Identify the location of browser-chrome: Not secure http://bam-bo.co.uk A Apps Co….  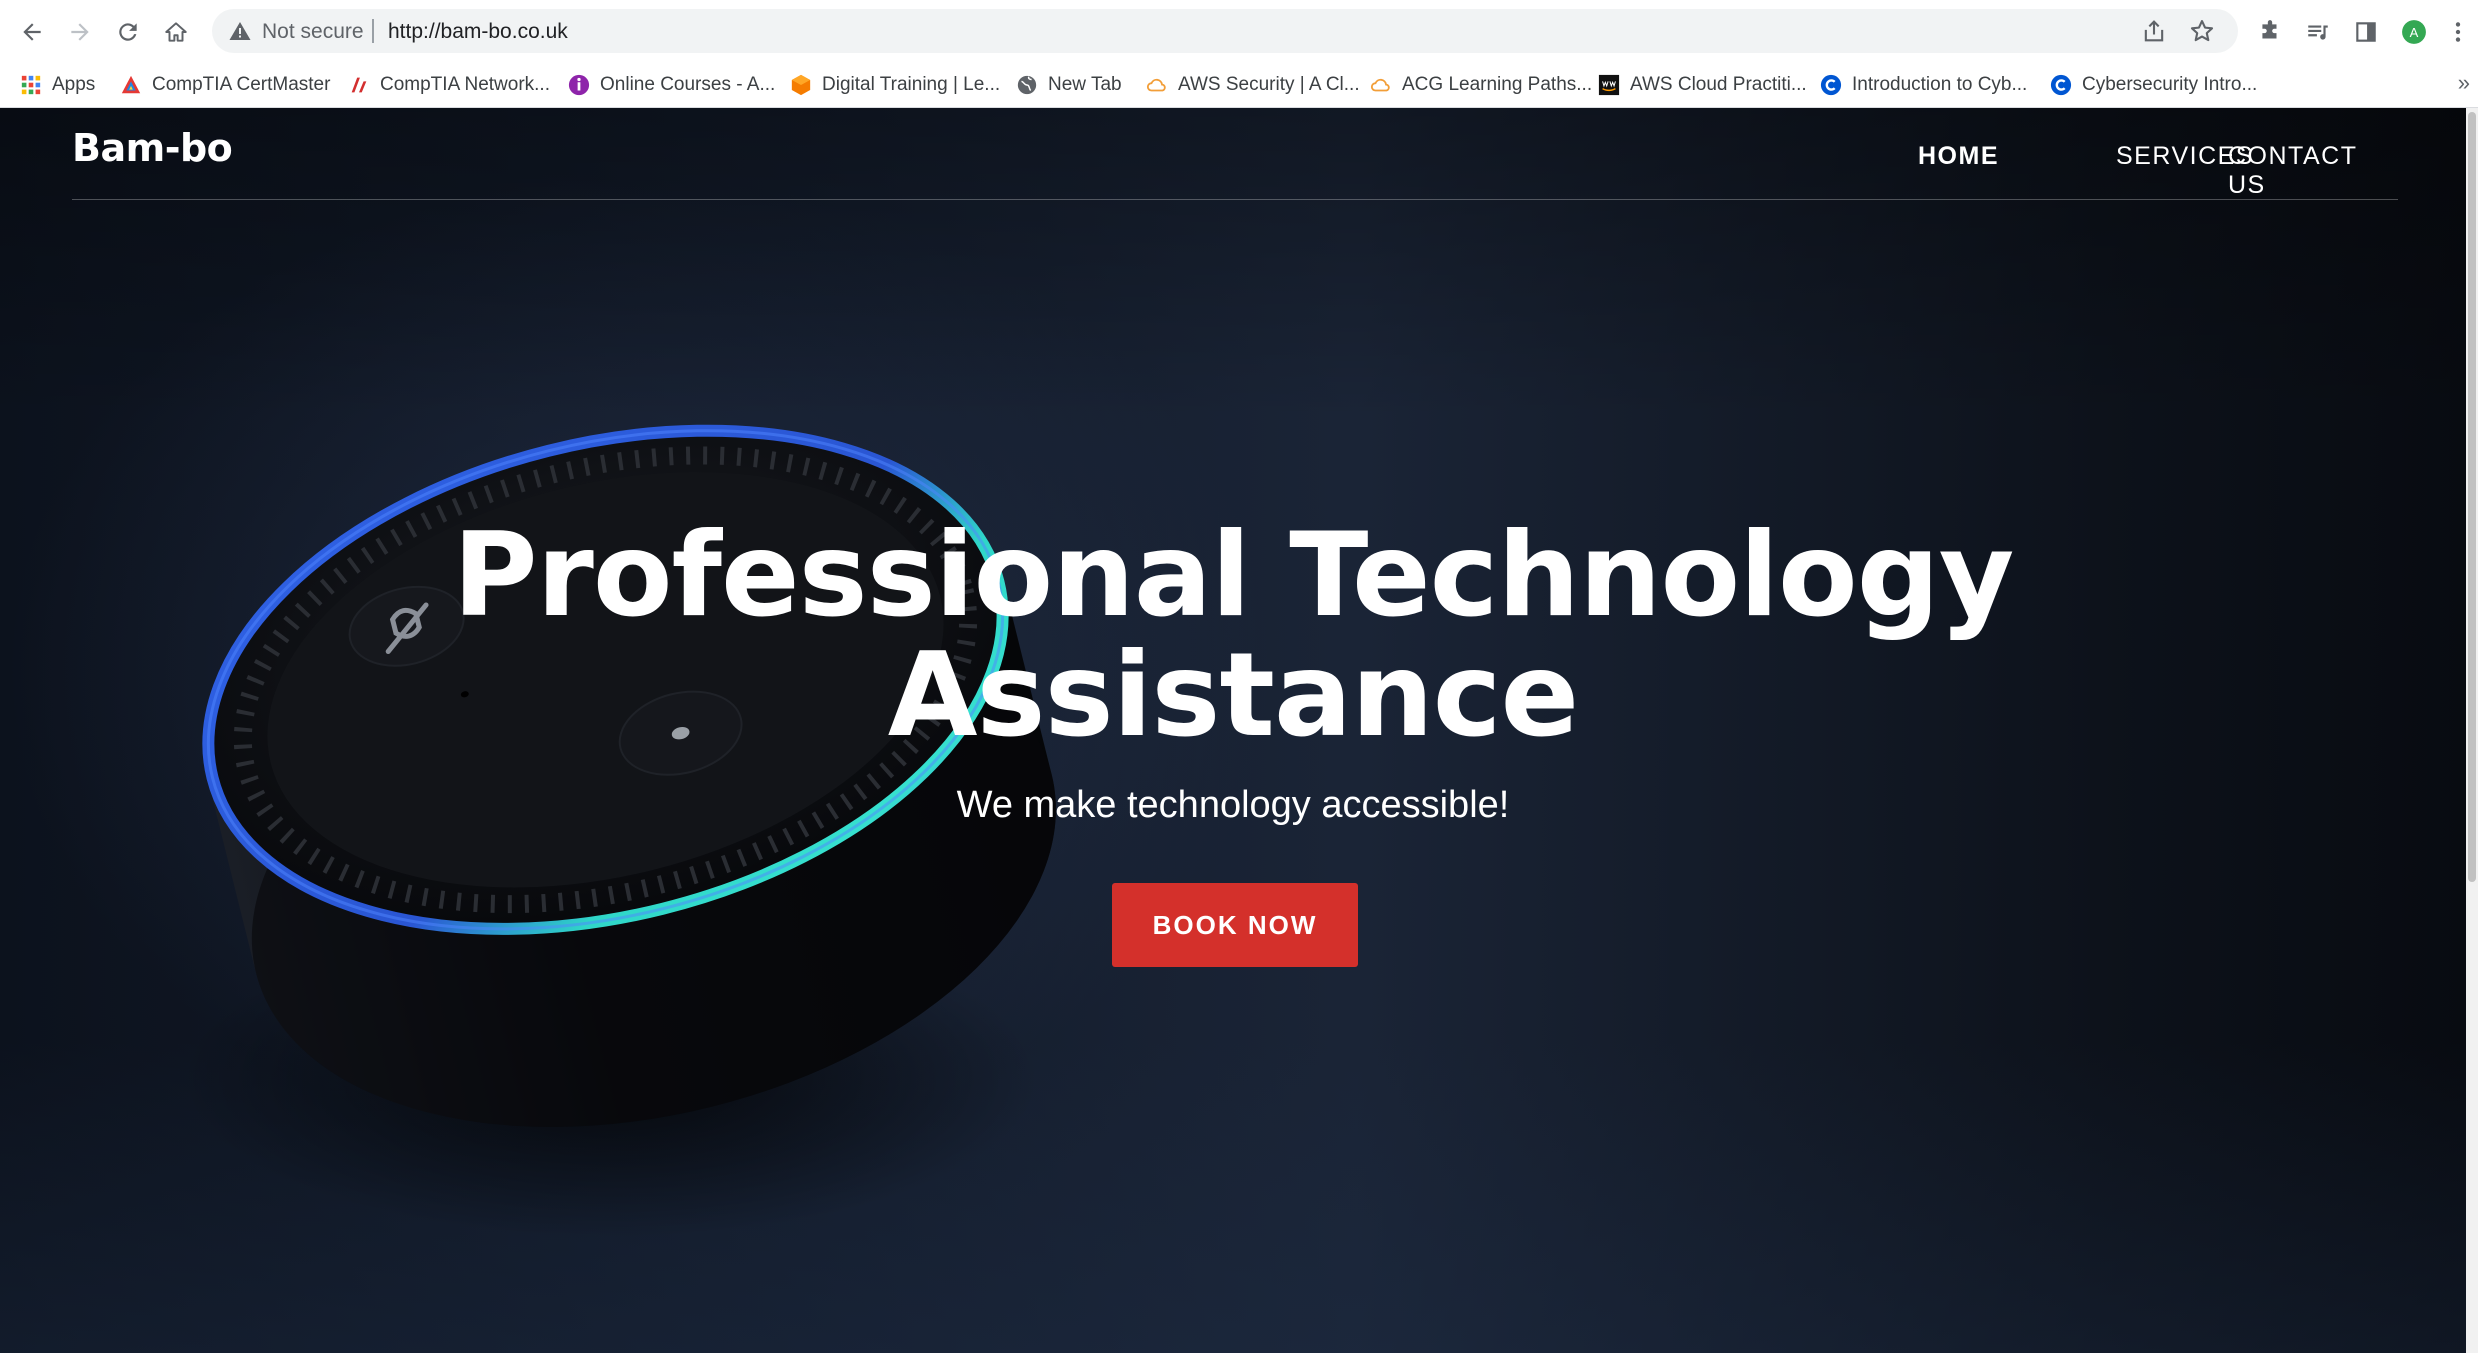
(1239, 54).